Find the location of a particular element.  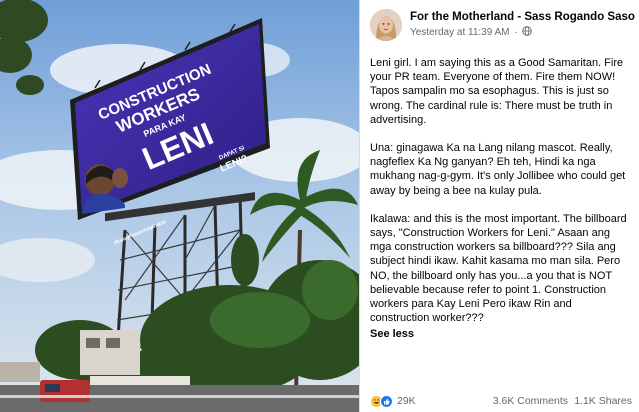

post-meta: Yesterday at 11:39 AM · is located at coordinates (471, 32).